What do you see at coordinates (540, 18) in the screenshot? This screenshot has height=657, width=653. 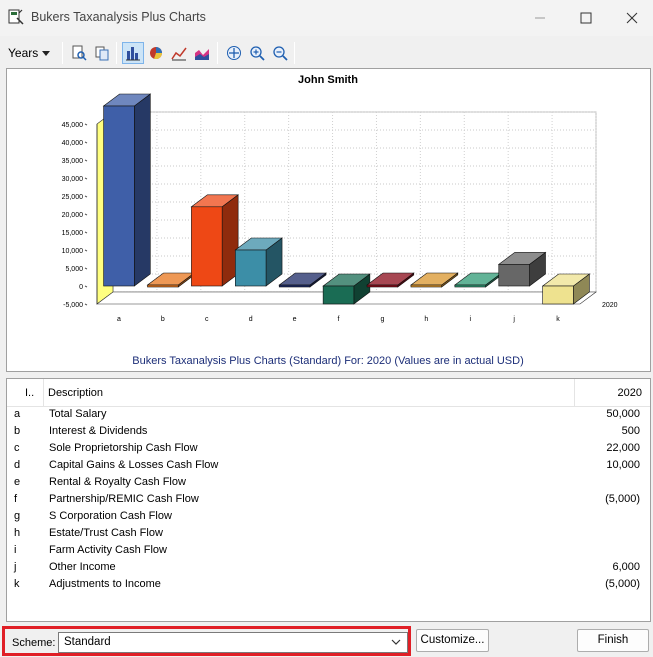 I see `minimize-icon` at bounding box center [540, 18].